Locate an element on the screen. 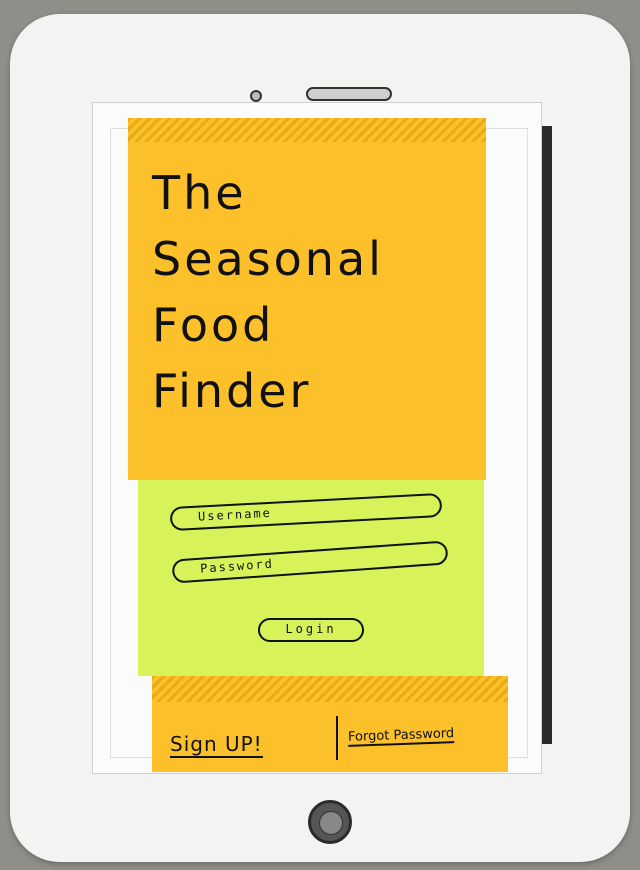  app-title: The Seasonal Food Finder is located at coordinates (268, 292).